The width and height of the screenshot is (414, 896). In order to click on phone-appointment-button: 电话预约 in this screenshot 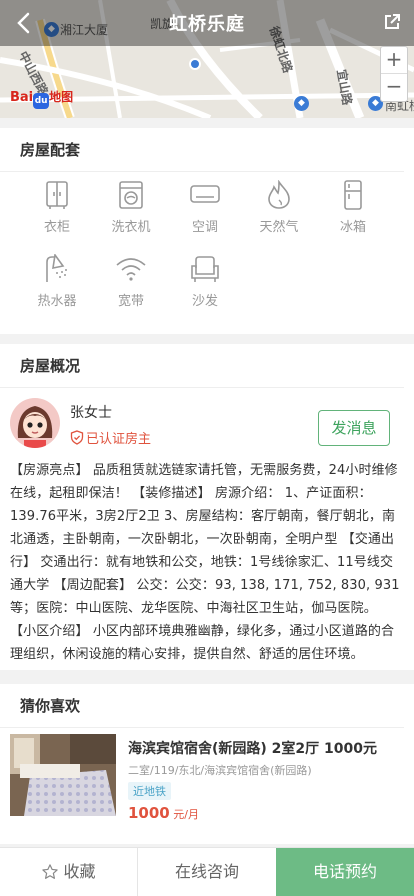, I will do `click(345, 872)`.